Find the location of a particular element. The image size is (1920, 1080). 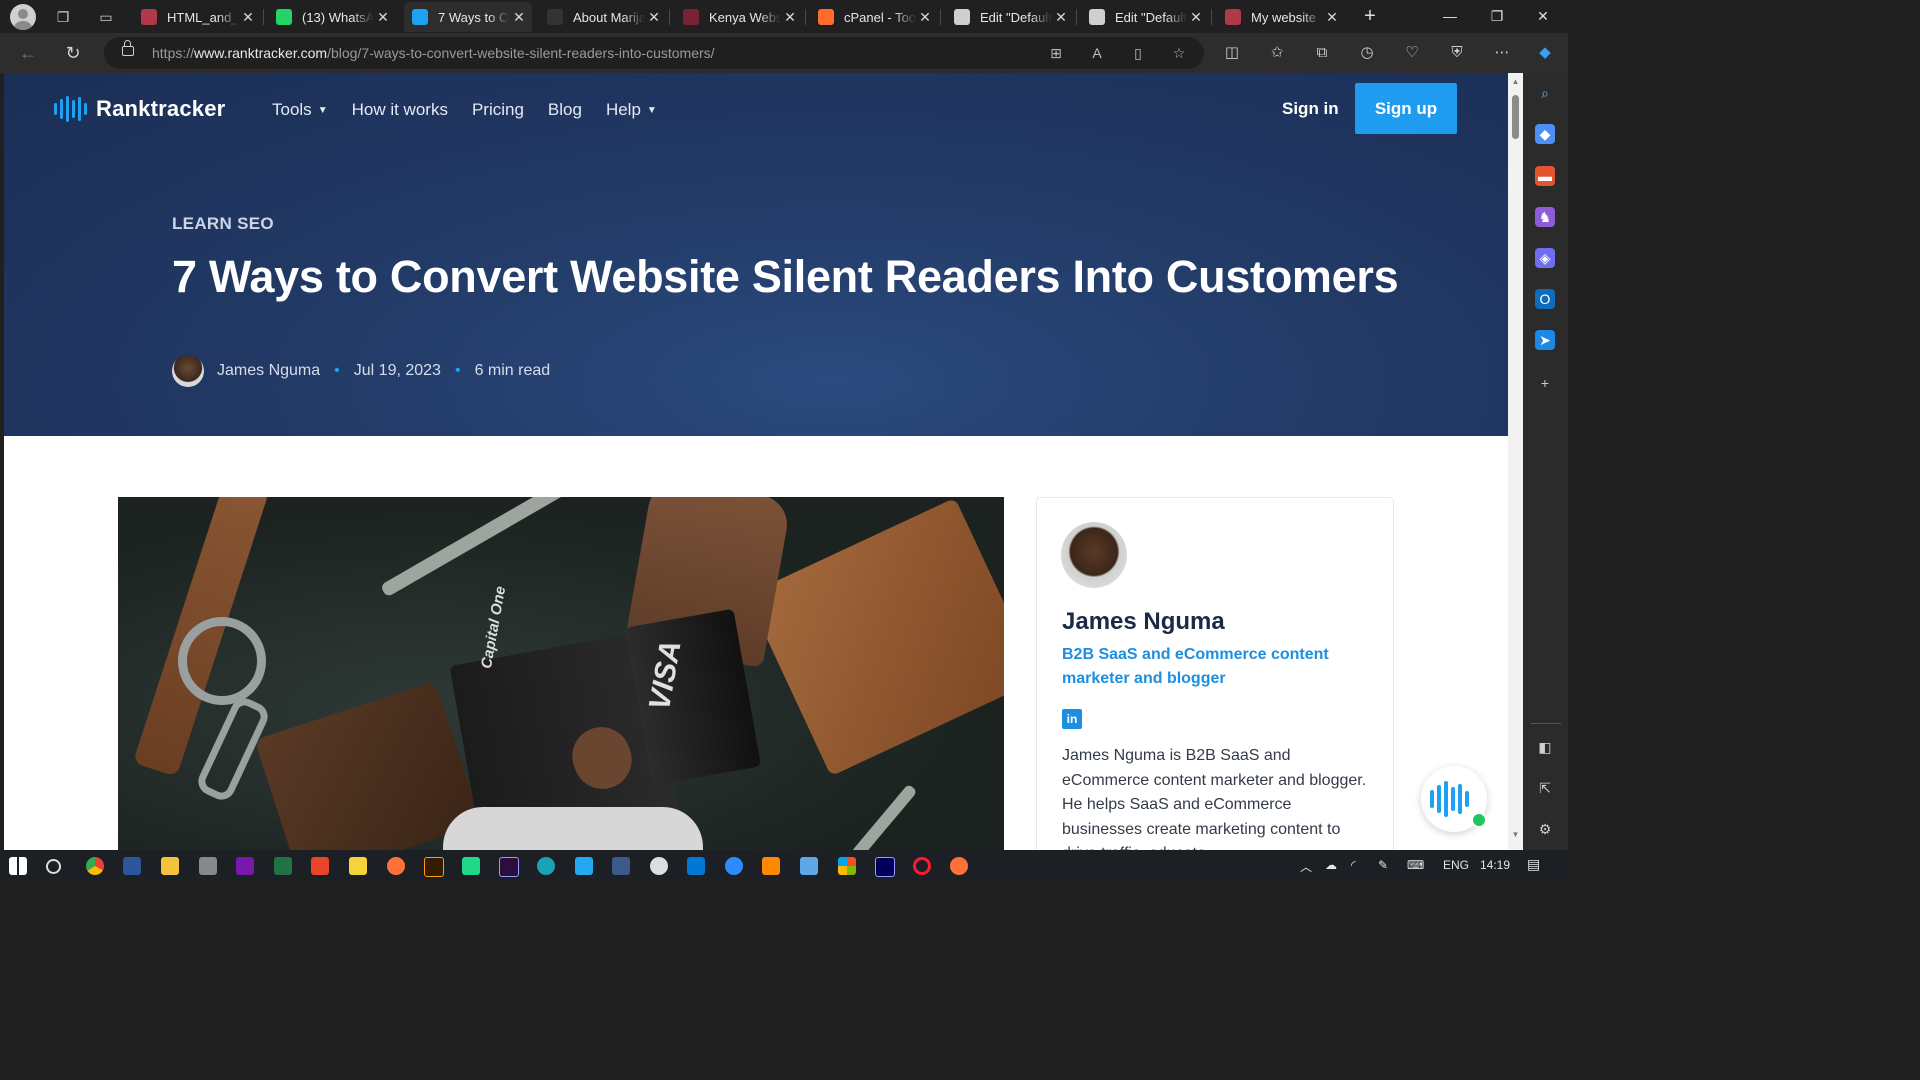

show-hidden-icons-icon: ︿ is located at coordinates (1306, 866).